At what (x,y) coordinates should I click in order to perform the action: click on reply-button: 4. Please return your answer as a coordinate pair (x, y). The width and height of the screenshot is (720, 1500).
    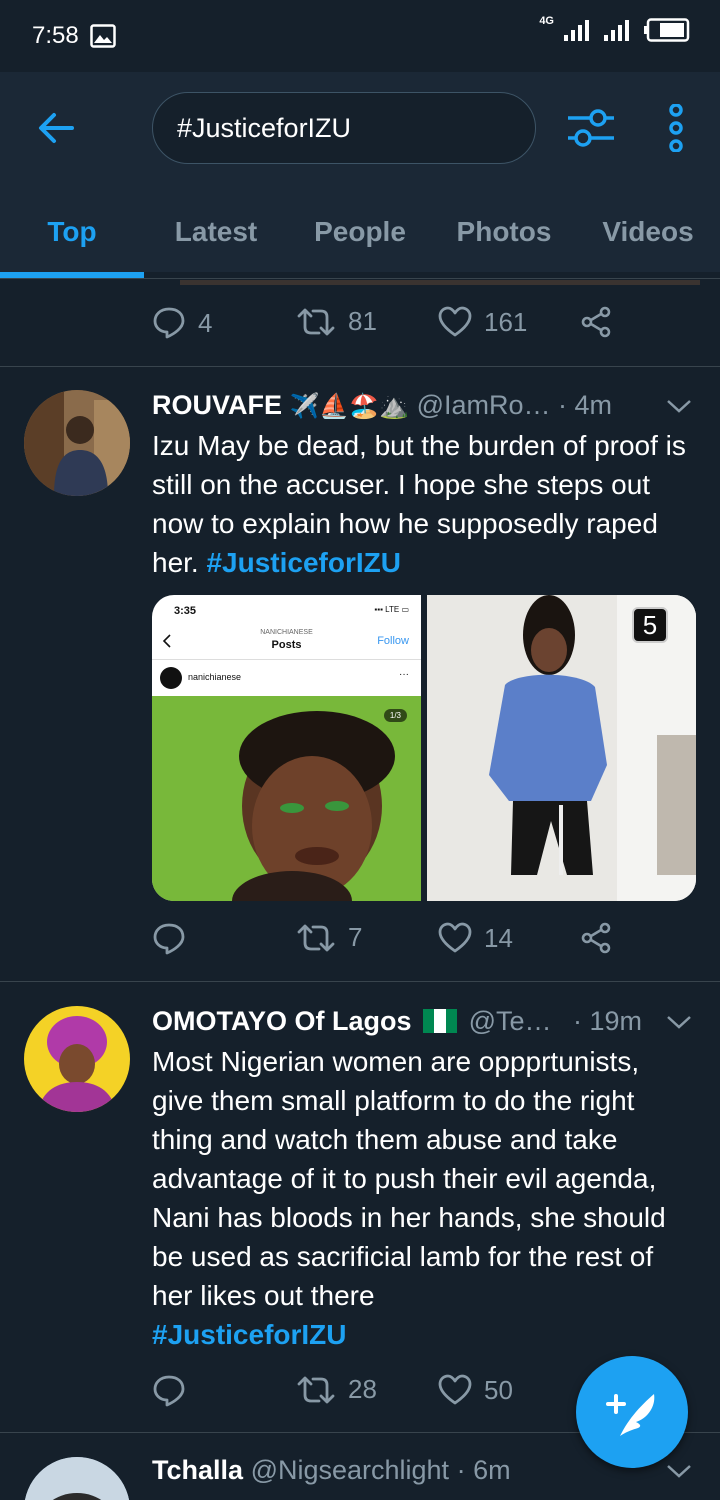
    Looking at the image, I should click on (182, 323).